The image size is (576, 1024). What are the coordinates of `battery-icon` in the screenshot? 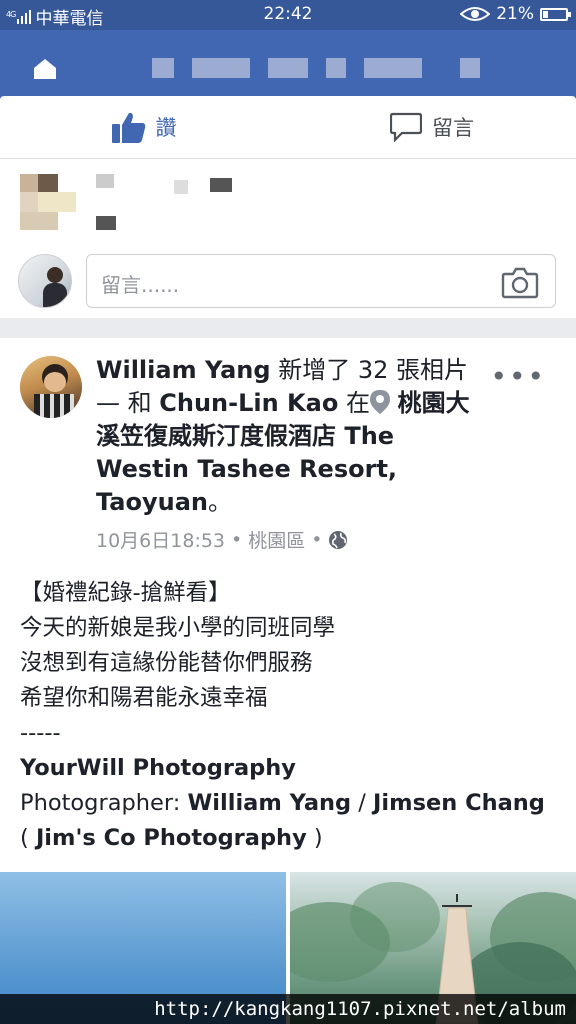 It's located at (555, 14).